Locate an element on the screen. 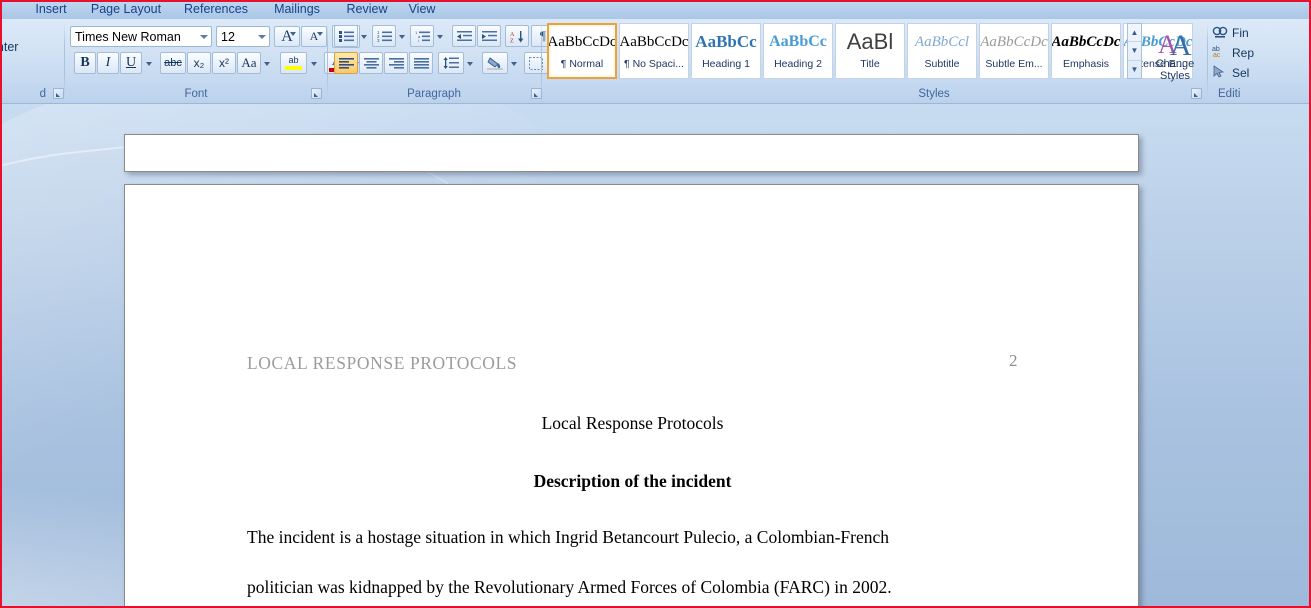 The image size is (1311, 608). styles-dialog-launcher is located at coordinates (1196, 93).